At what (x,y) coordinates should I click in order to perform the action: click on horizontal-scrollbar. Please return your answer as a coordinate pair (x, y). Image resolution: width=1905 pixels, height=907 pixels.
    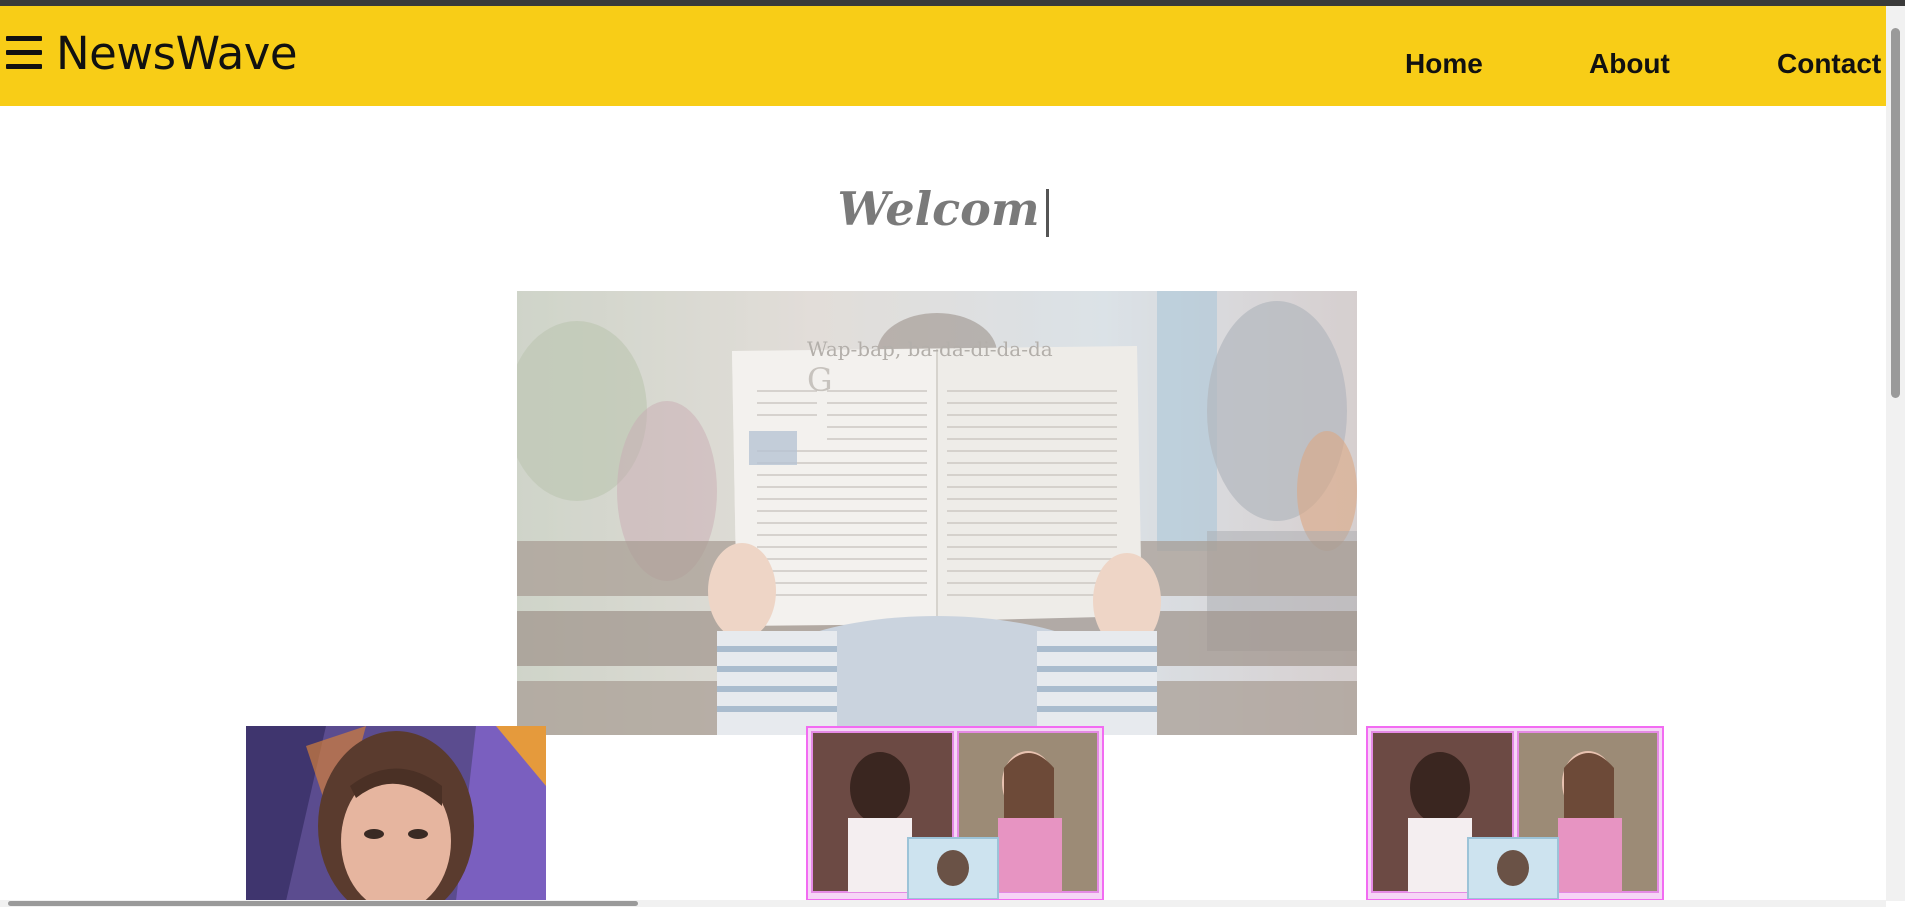
    Looking at the image, I should click on (943, 903).